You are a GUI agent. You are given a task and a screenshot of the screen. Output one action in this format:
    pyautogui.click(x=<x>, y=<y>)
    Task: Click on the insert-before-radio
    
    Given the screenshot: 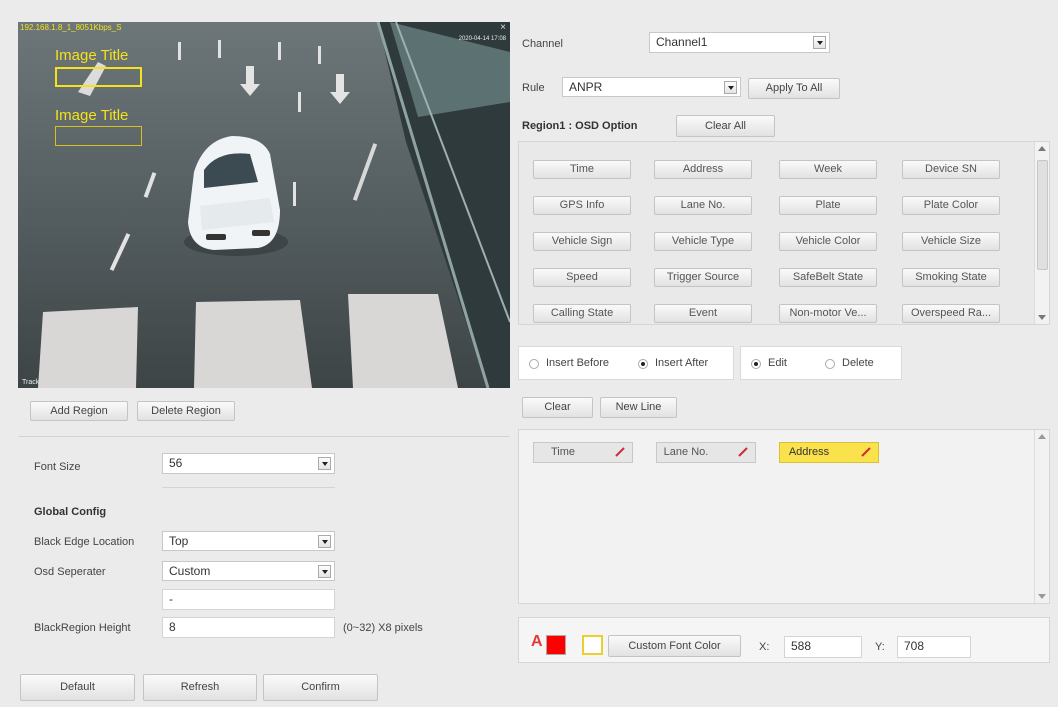 What is the action you would take?
    pyautogui.click(x=534, y=364)
    